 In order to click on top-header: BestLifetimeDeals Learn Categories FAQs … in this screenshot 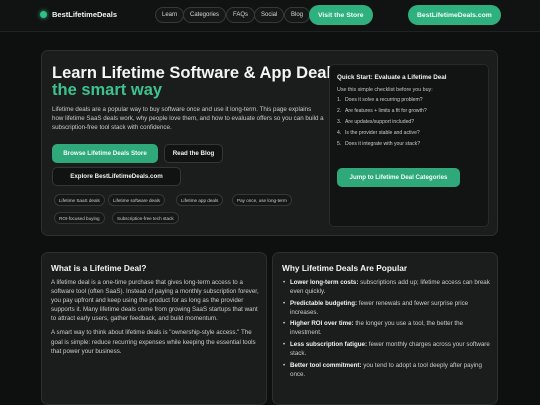, I will do `click(270, 16)`.